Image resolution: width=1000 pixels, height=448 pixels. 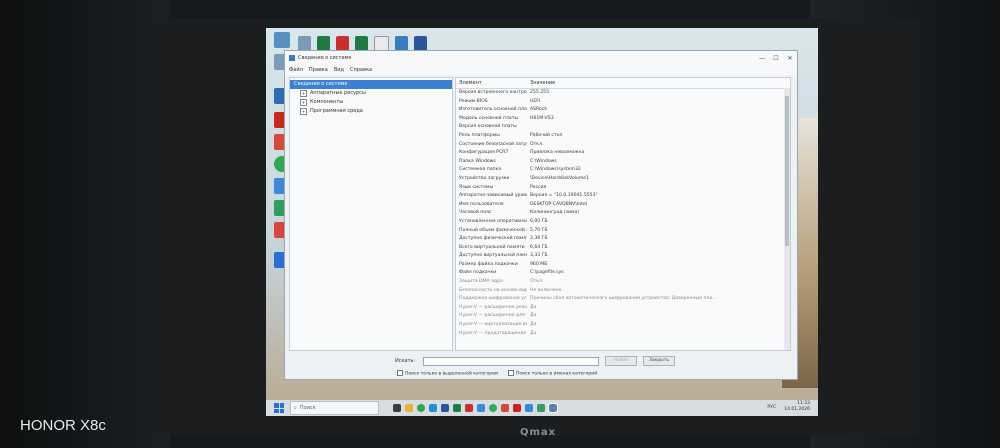 What do you see at coordinates (623, 325) in the screenshot?
I see `table-row: Hyper-V — виртуализация вкл...Да` at bounding box center [623, 325].